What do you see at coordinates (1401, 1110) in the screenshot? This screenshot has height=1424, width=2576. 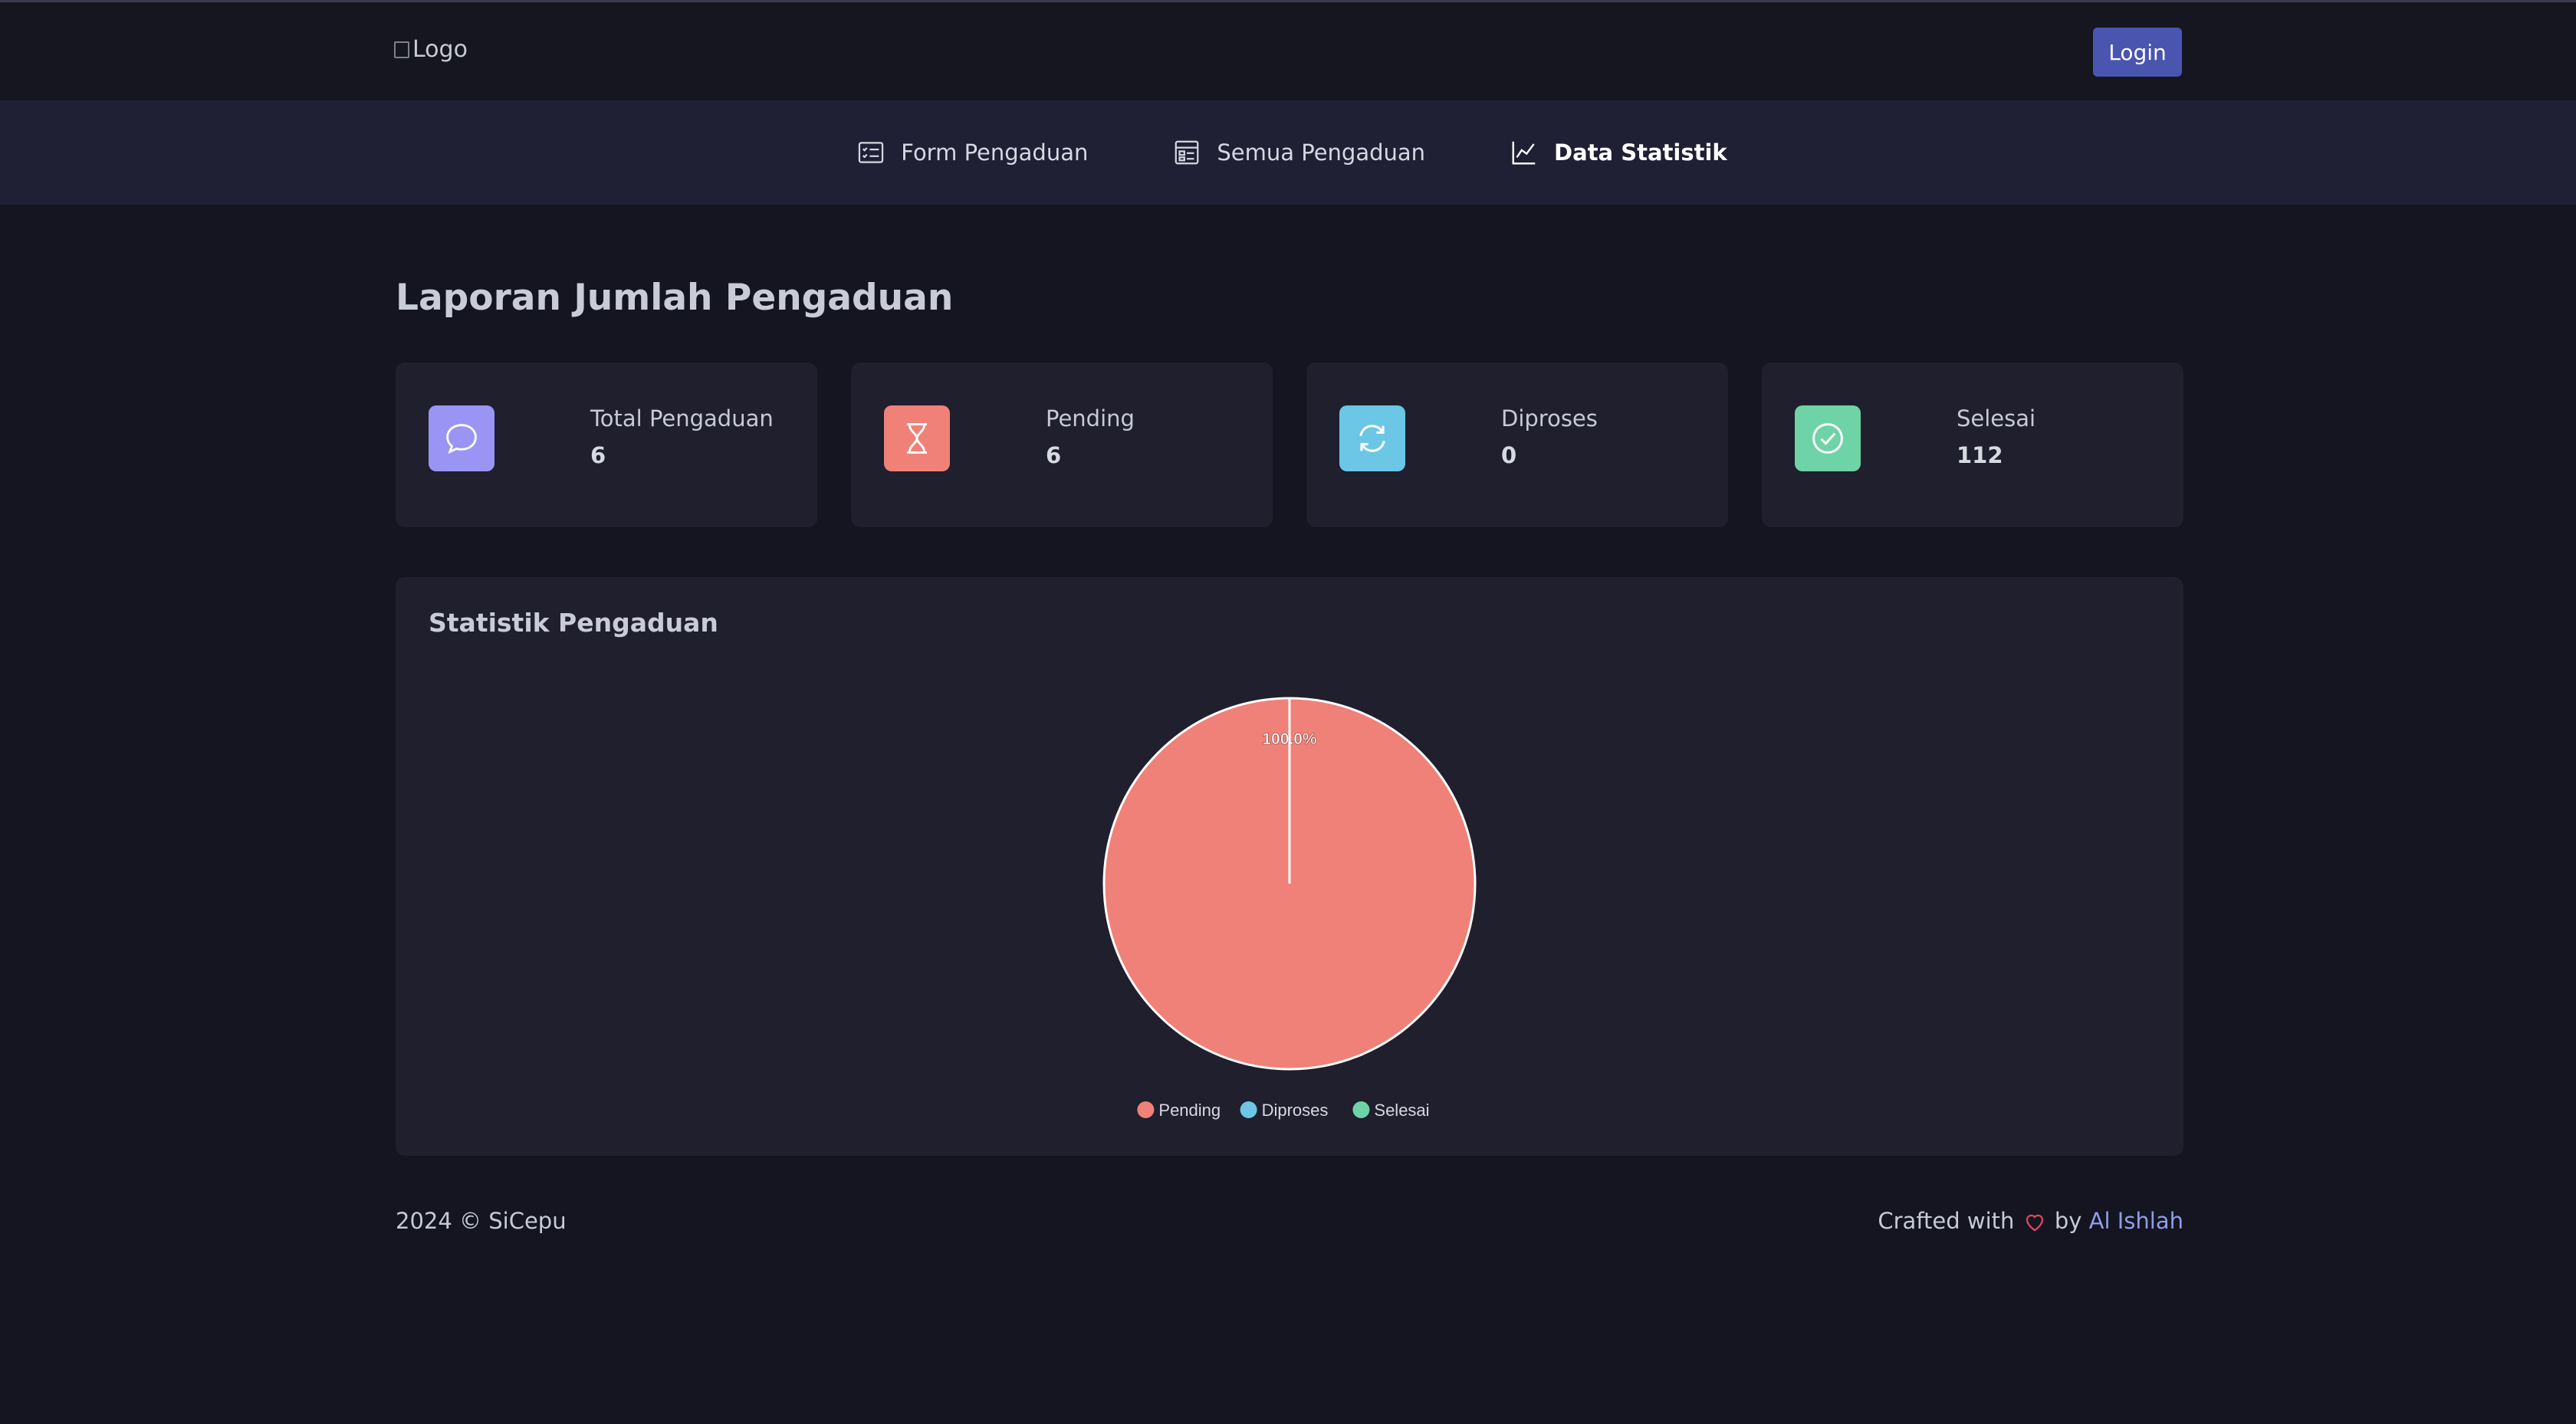 I see `legend-label: Selesai` at bounding box center [1401, 1110].